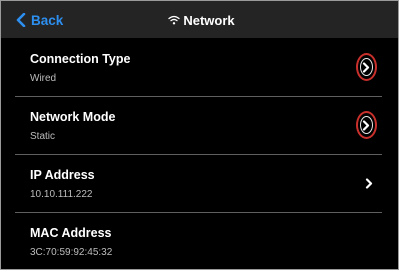  Describe the element at coordinates (174, 20) in the screenshot. I see `wifi-icon` at that location.